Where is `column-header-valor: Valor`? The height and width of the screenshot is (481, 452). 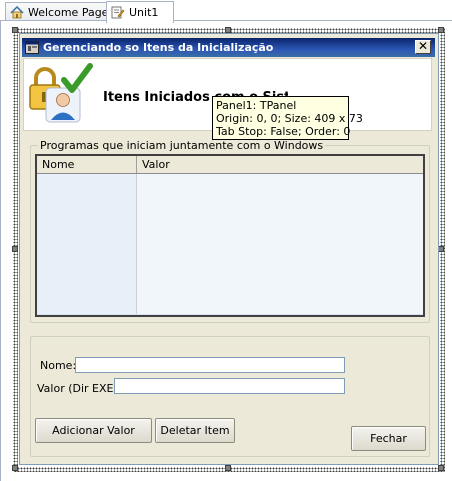
column-header-valor: Valor is located at coordinates (280, 164).